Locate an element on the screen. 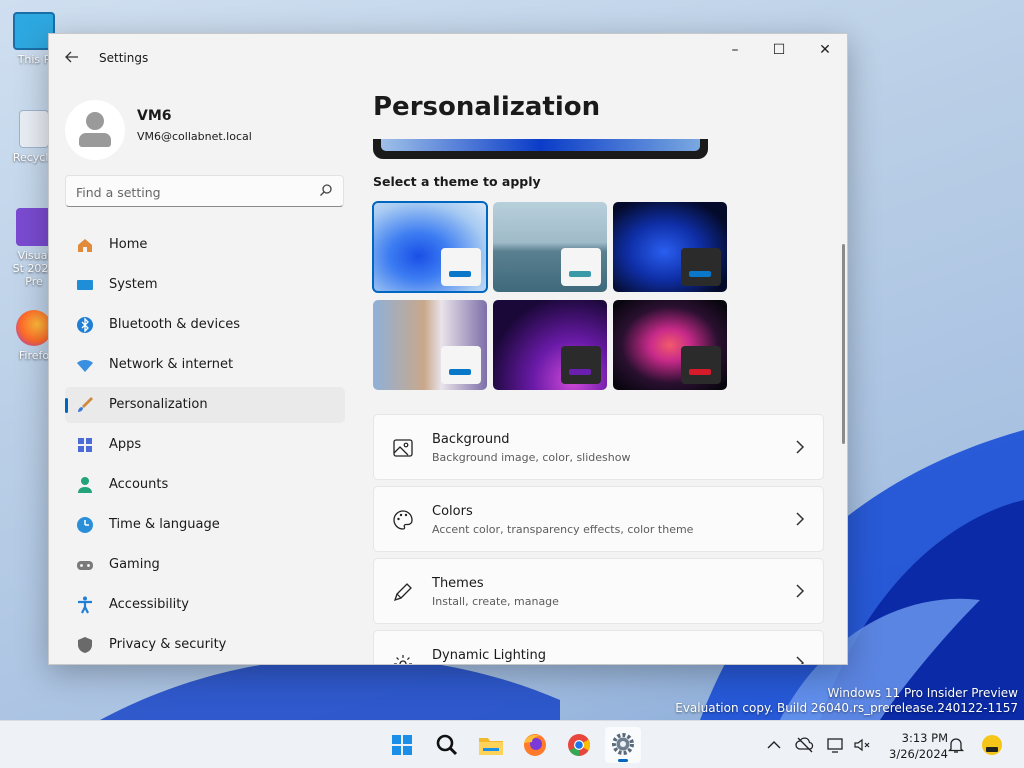 The width and height of the screenshot is (1024, 768). desktop-icon-label: Firefo is located at coordinates (34, 355).